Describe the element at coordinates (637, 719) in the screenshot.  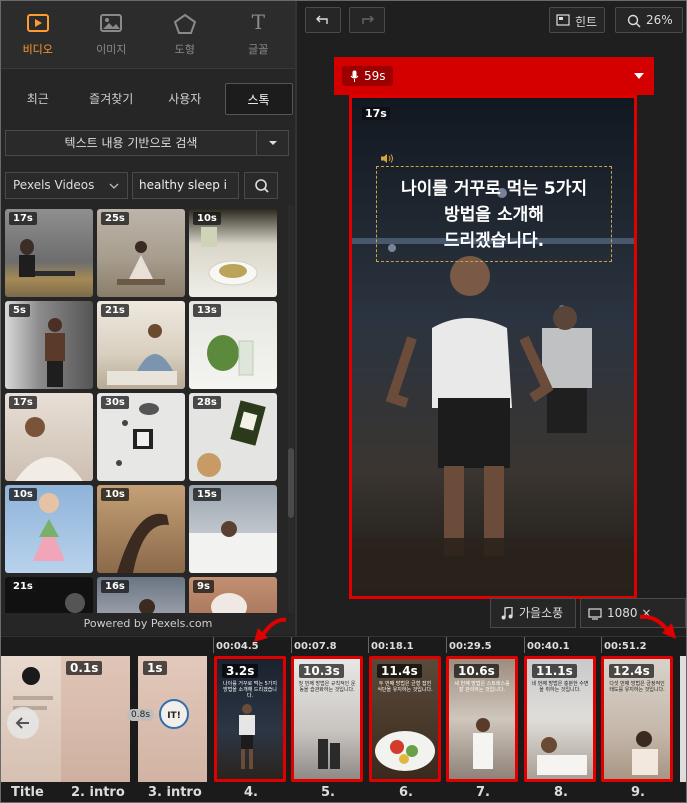
I see `scene-clip: 12.4s 다섯 번째 방법은 긍정적인 태도를 유지하는 것입니다.` at that location.